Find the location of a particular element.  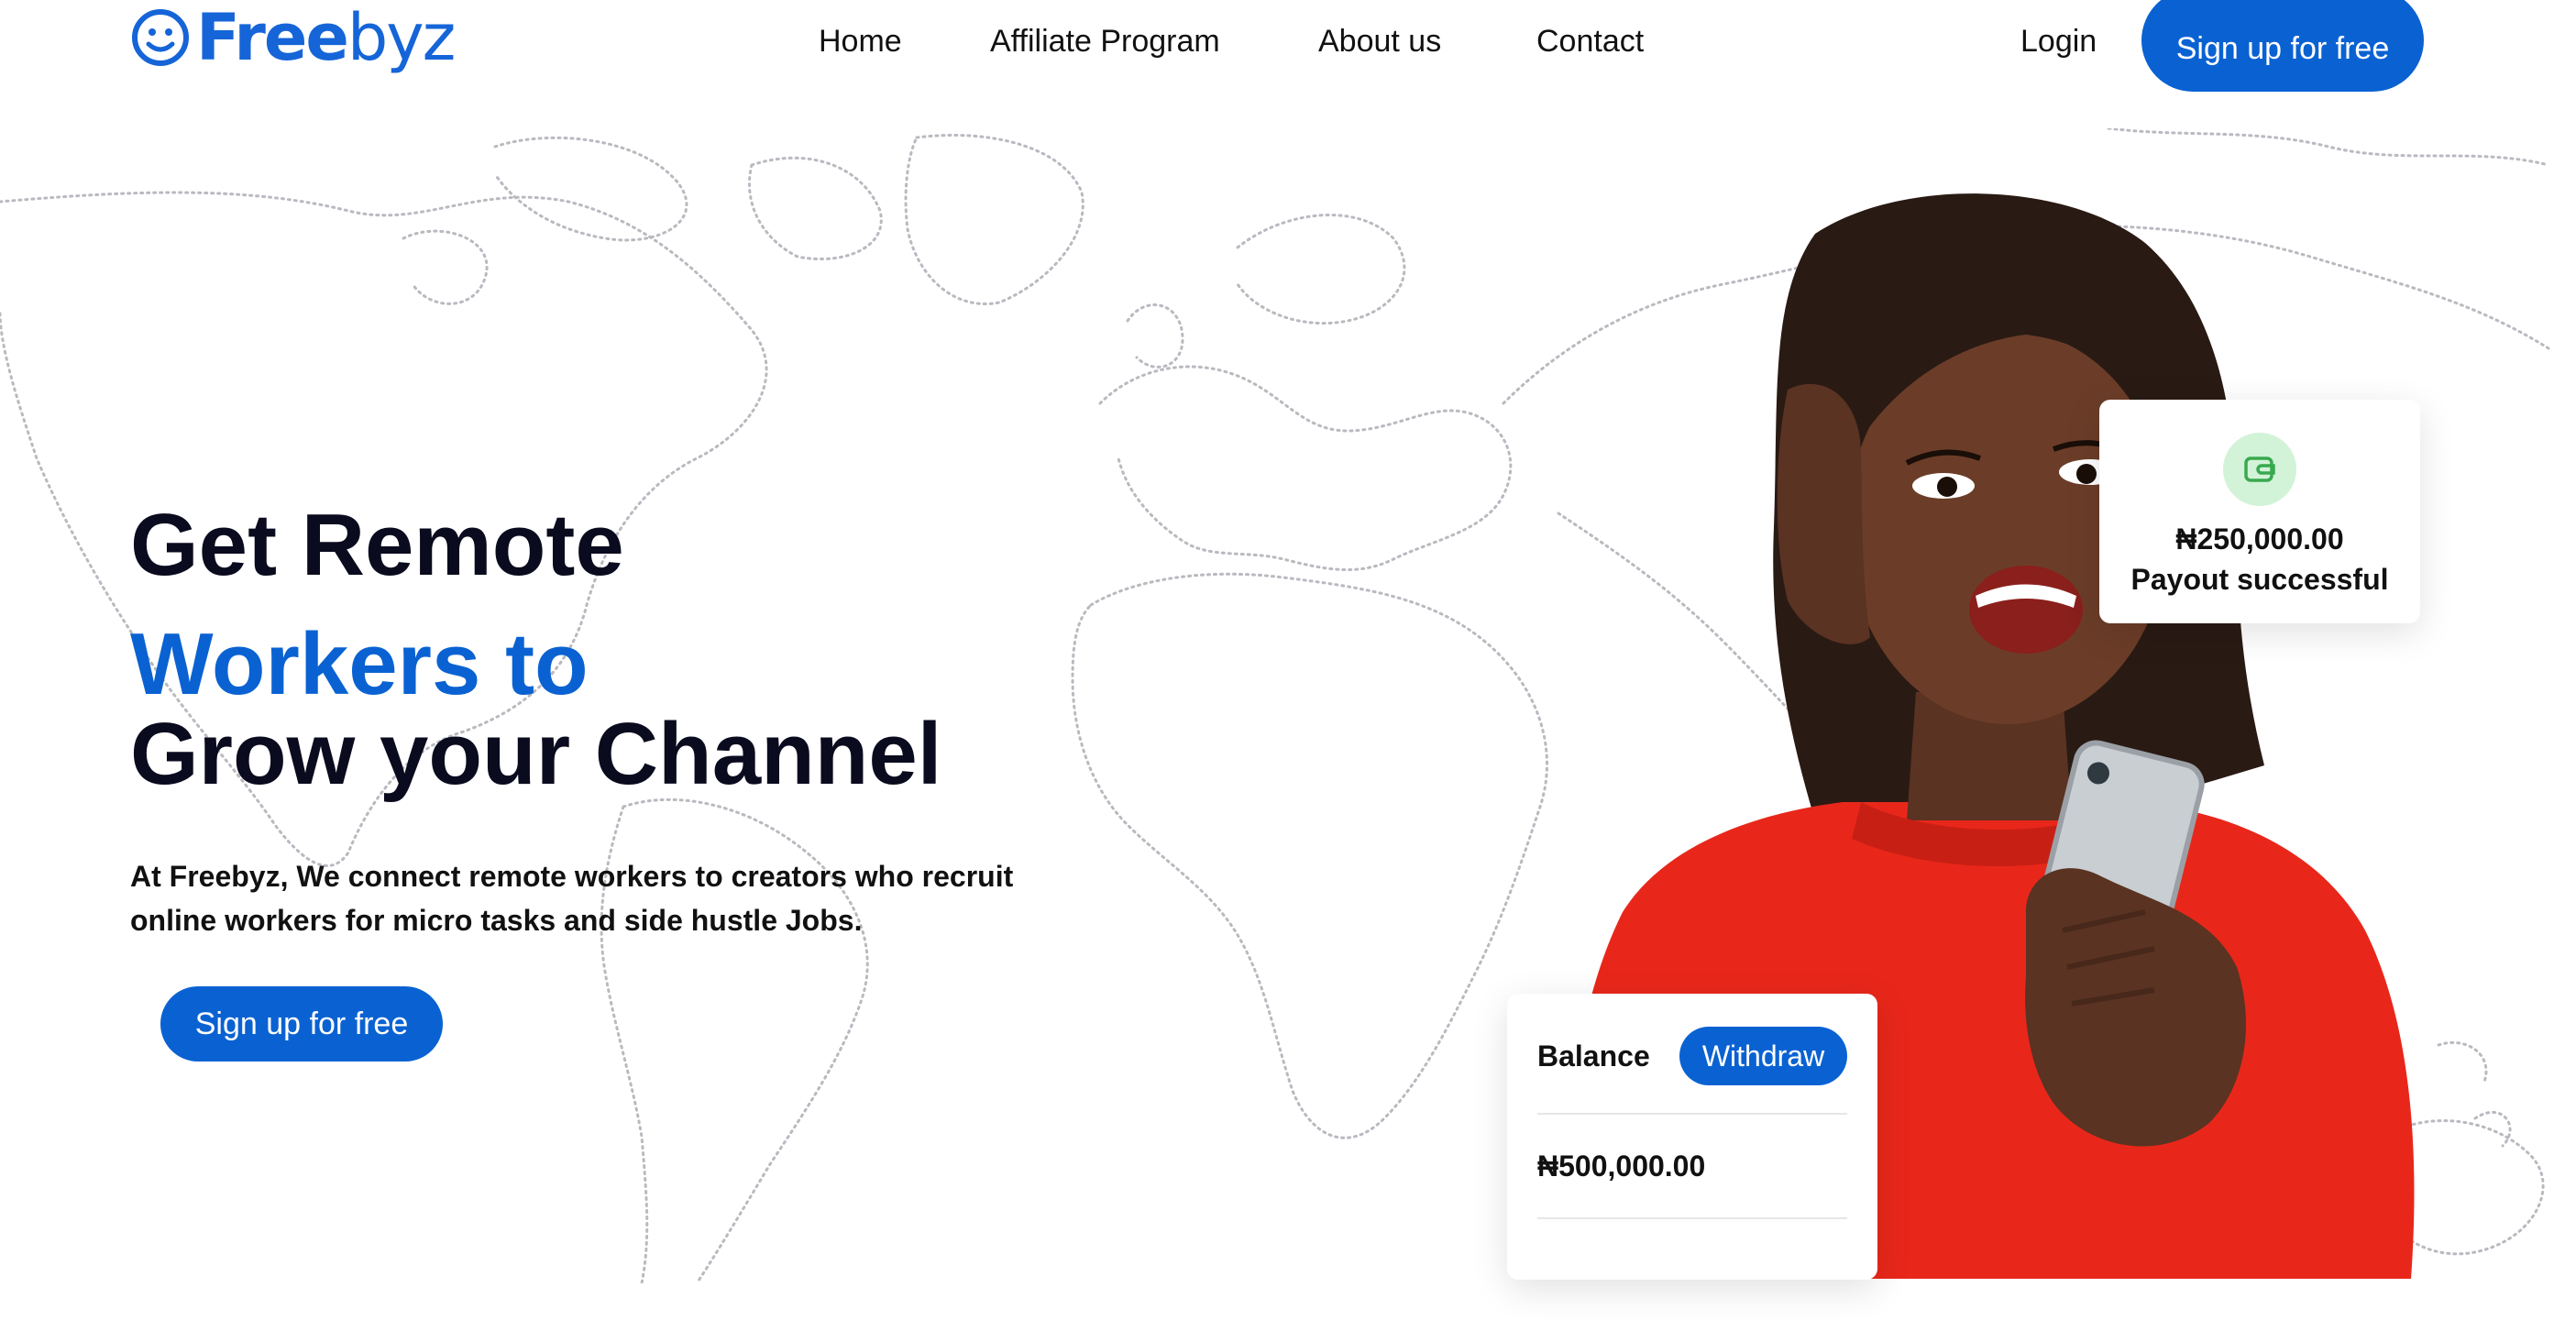

hero-title-line-1: Get Remote is located at coordinates (377, 545).